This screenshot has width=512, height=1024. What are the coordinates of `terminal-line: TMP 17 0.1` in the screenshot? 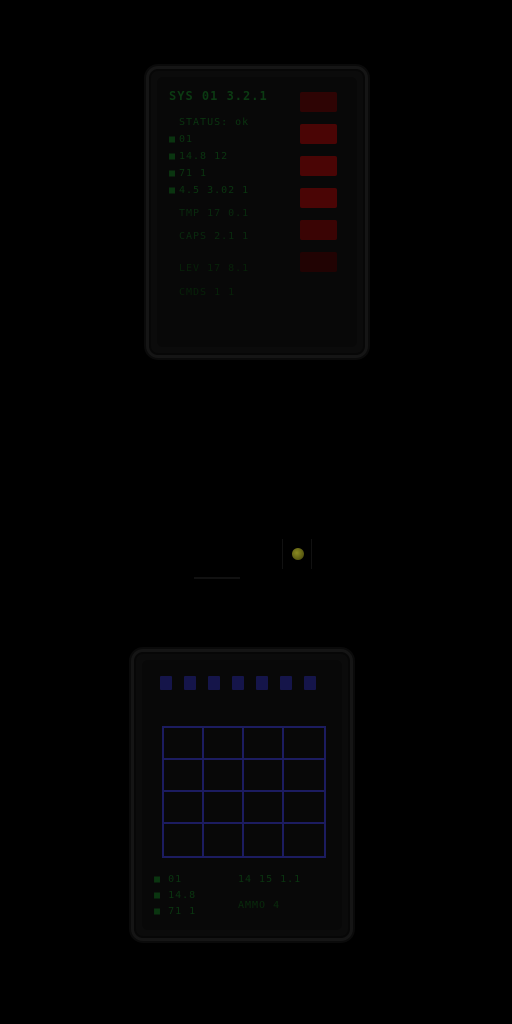 It's located at (214, 213).